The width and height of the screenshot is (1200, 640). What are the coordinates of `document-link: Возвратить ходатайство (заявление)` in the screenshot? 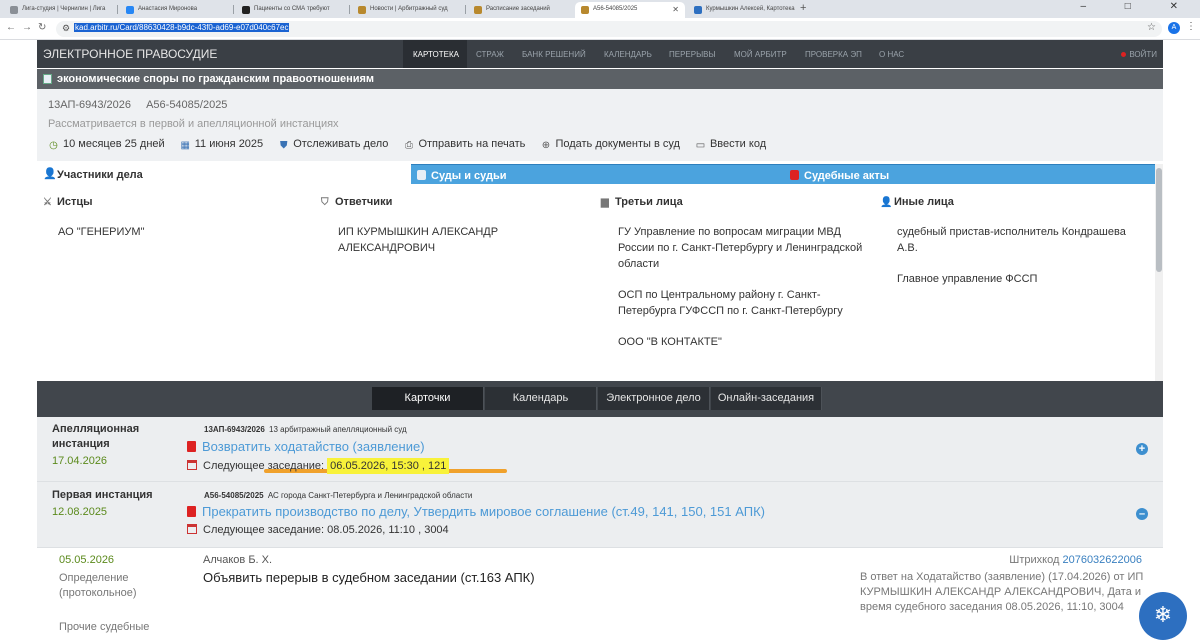 It's located at (313, 446).